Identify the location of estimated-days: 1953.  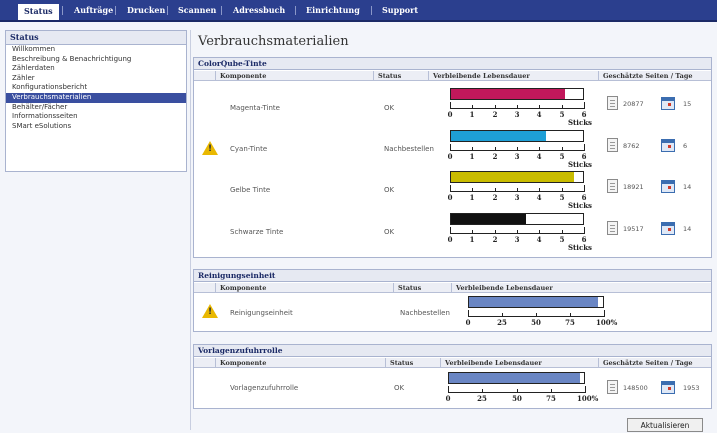
(691, 388).